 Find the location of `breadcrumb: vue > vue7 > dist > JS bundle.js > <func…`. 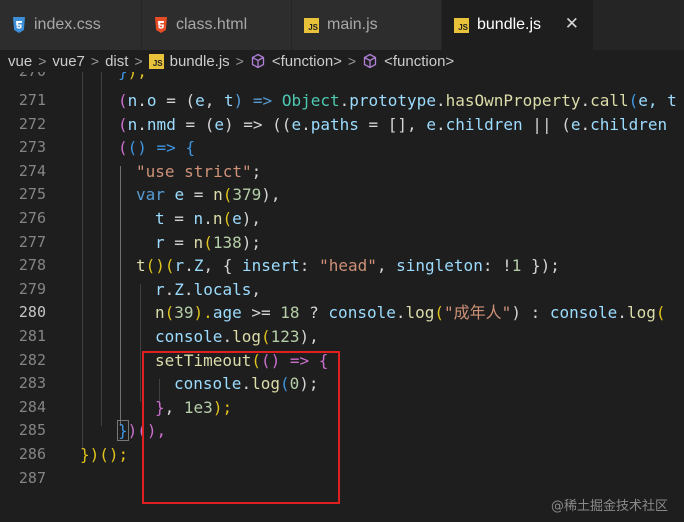

breadcrumb: vue > vue7 > dist > JS bundle.js > <func… is located at coordinates (342, 61).